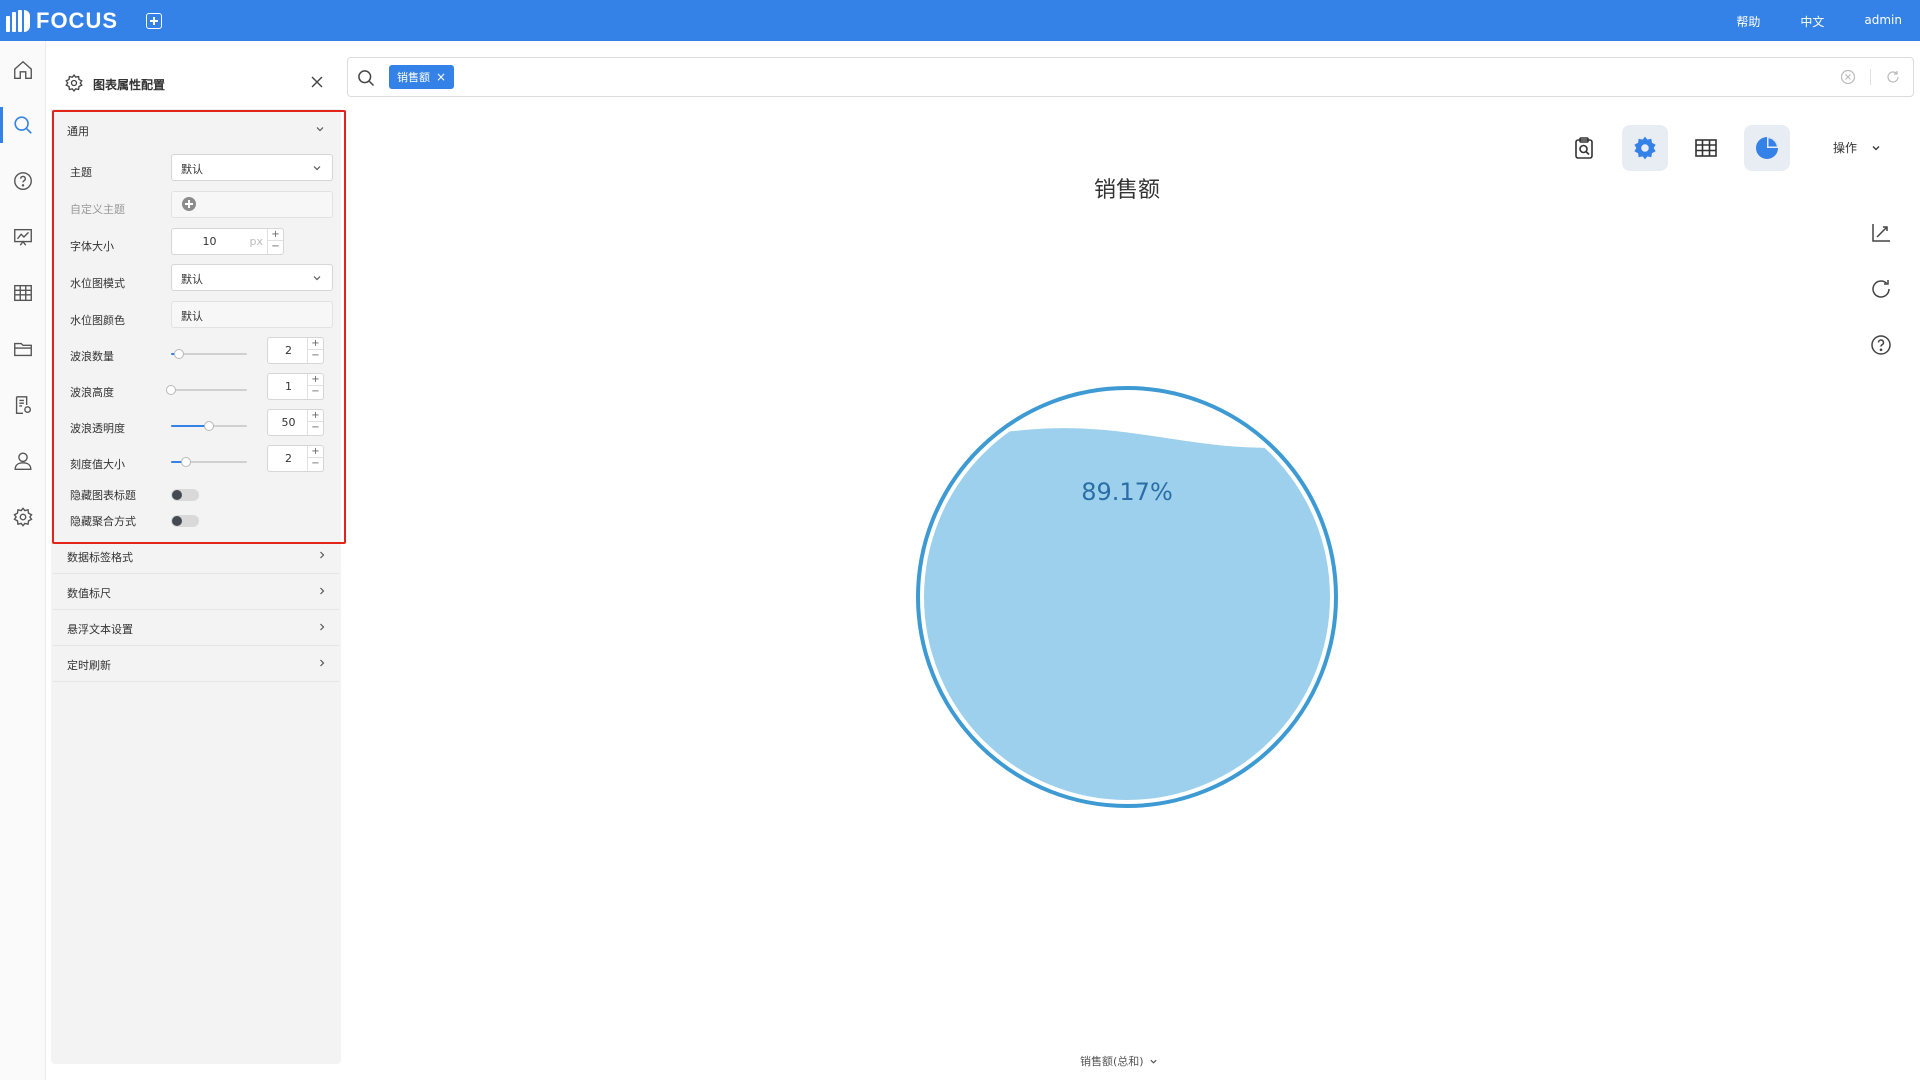 This screenshot has width=1920, height=1080. I want to click on table-view-tool, so click(1706, 148).